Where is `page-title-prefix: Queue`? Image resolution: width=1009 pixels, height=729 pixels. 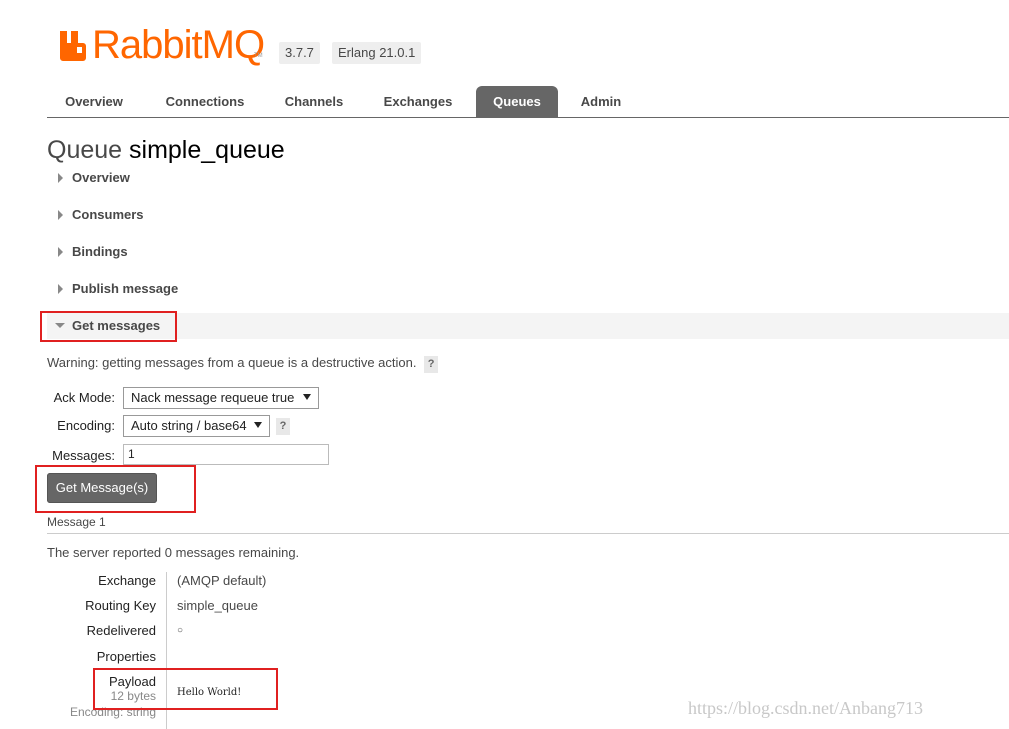 page-title-prefix: Queue is located at coordinates (85, 150).